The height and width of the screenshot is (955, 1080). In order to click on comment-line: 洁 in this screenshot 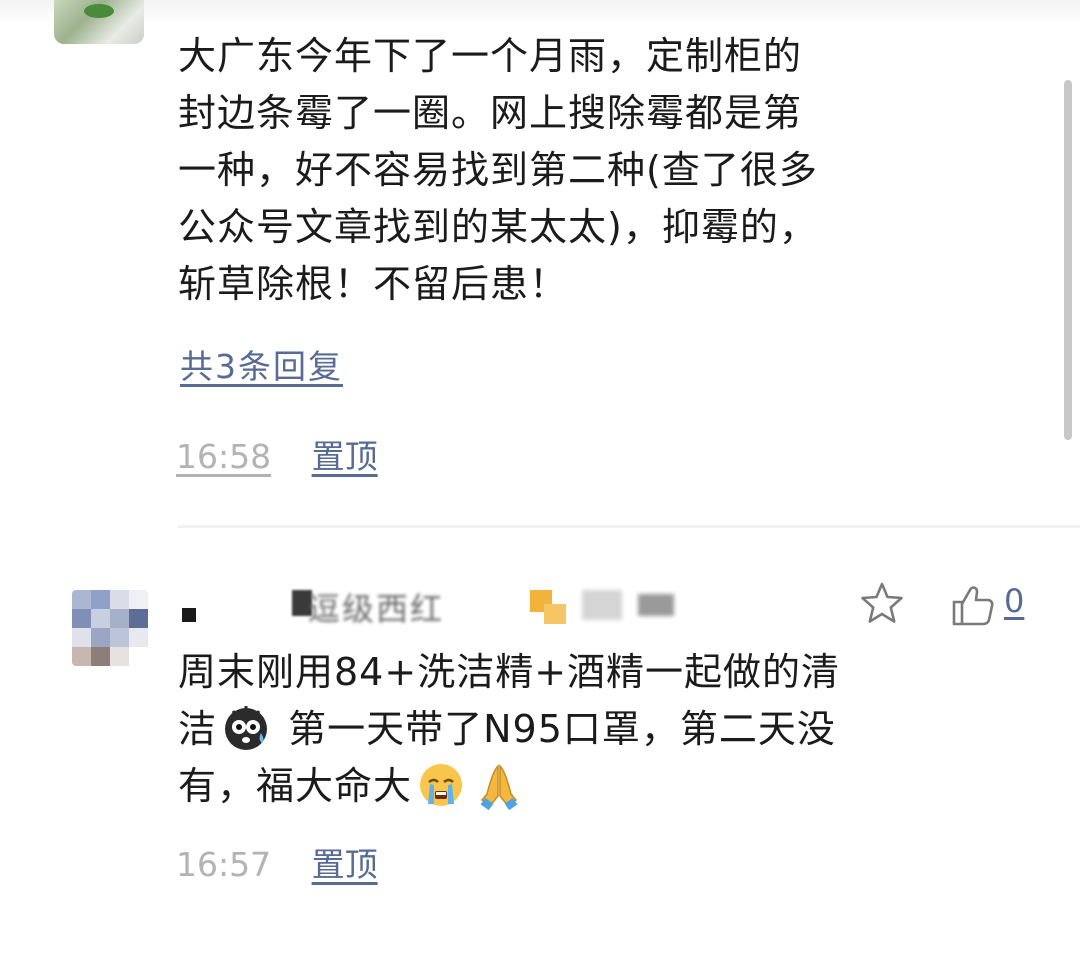, I will do `click(198, 729)`.